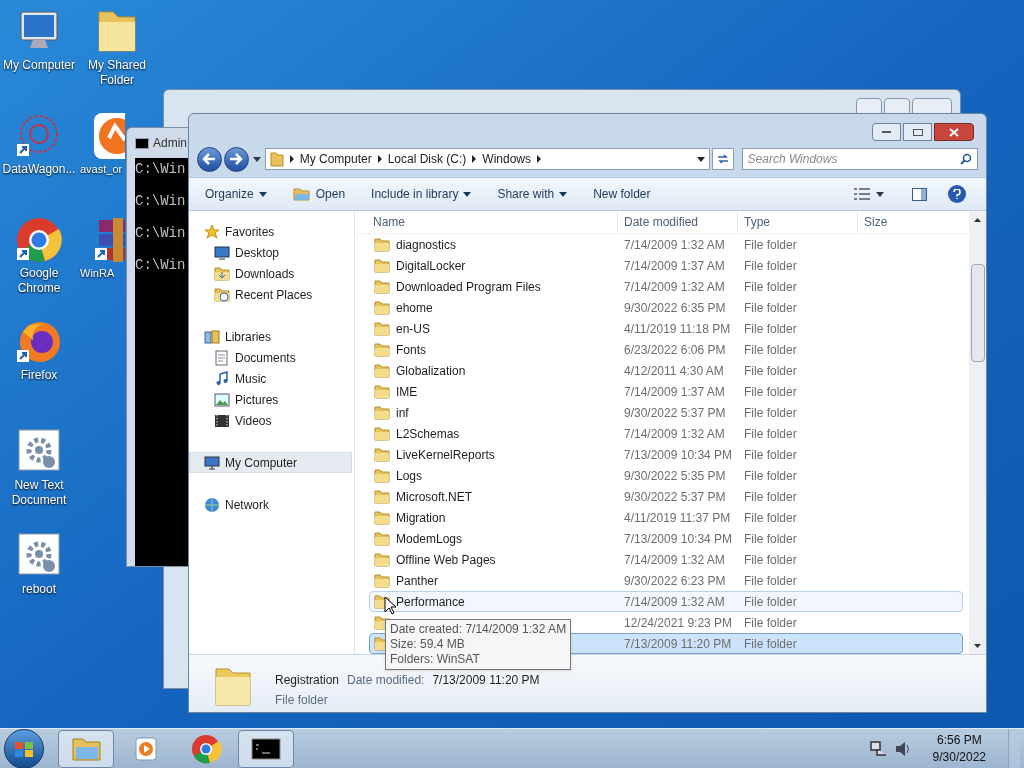 This screenshot has height=768, width=1024. Describe the element at coordinates (222, 378) in the screenshot. I see `music-note-icon` at that location.